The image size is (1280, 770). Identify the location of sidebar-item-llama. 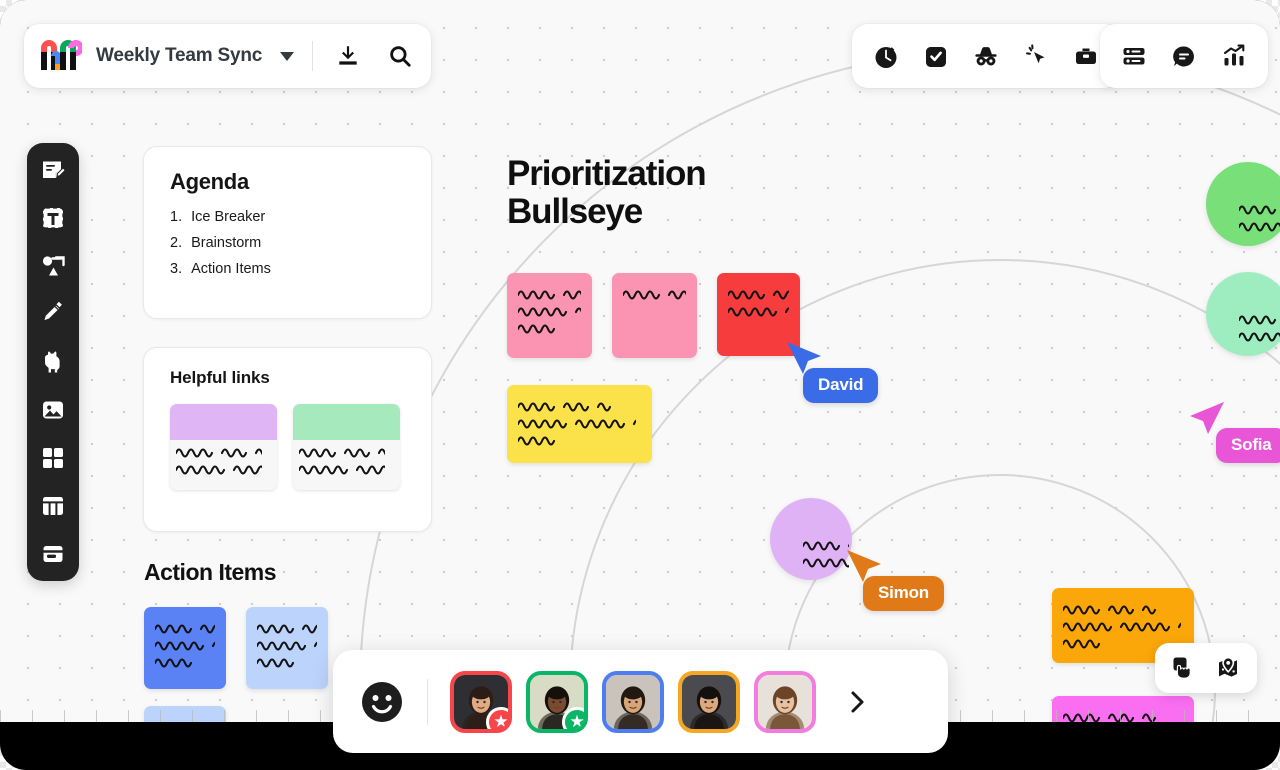
(53, 362).